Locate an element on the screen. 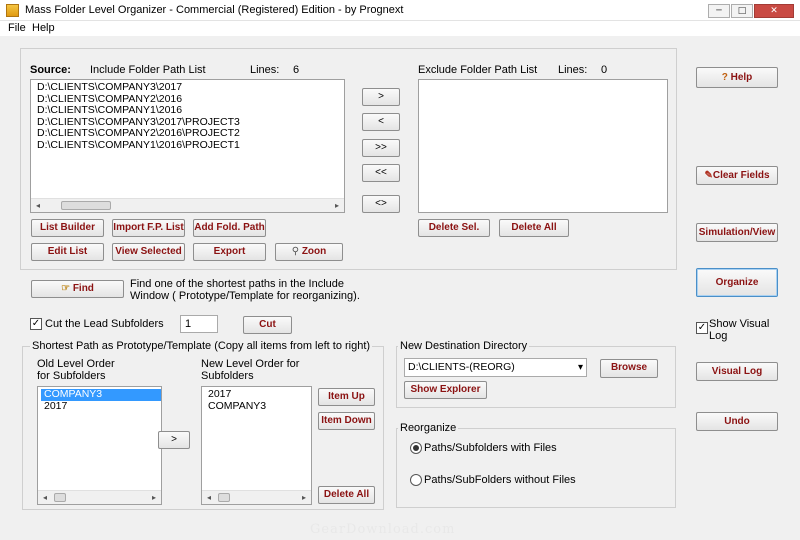  old-level-label-2: for Subfolders is located at coordinates (71, 376).